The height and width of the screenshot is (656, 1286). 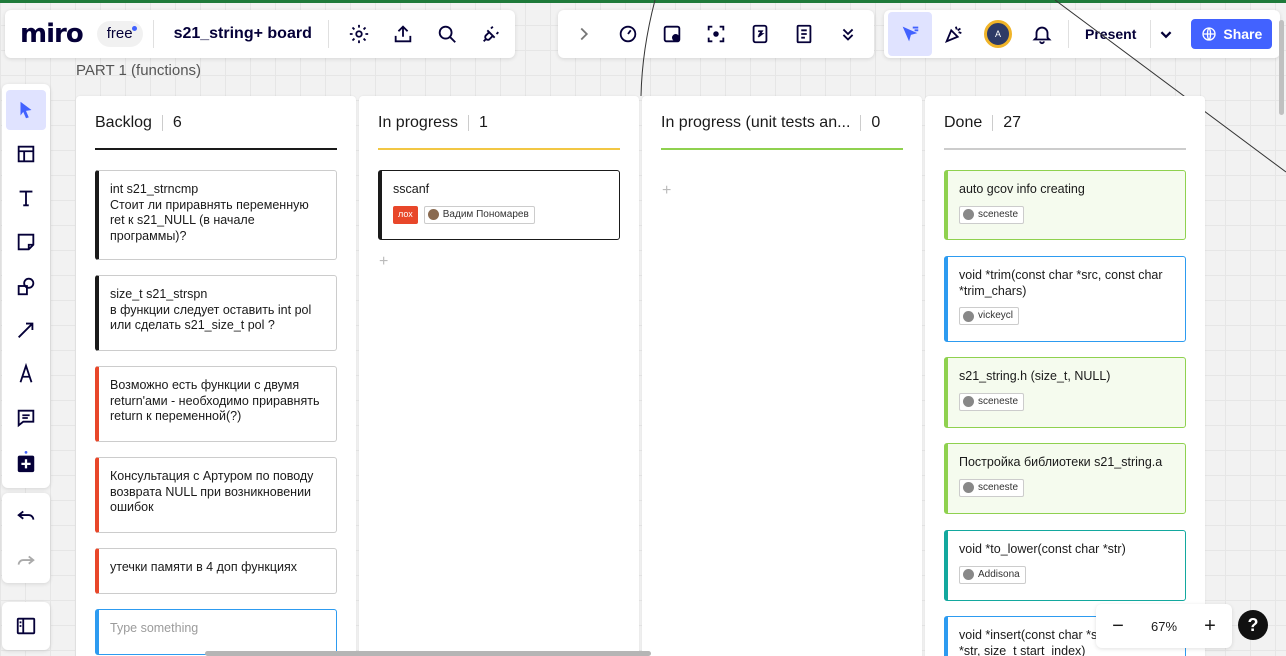 I want to click on user-avatar-initial: A, so click(x=998, y=34).